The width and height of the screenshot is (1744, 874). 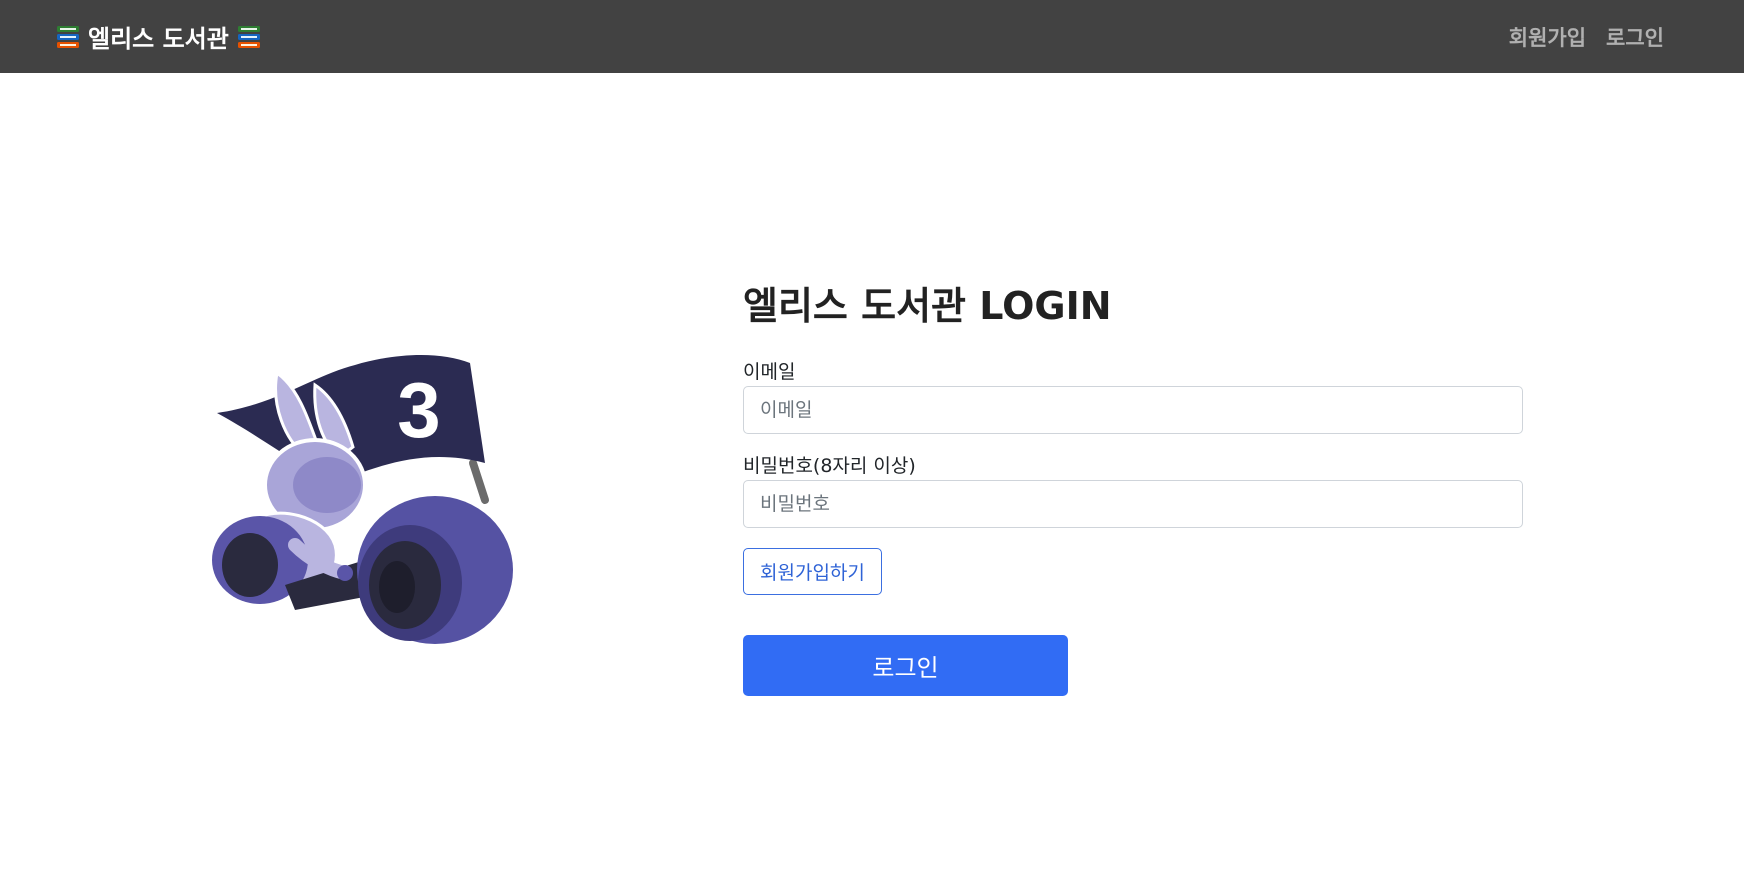 What do you see at coordinates (872, 36) in the screenshot?
I see `top-navbar: 엘리스 도서관 회원가입 로그인` at bounding box center [872, 36].